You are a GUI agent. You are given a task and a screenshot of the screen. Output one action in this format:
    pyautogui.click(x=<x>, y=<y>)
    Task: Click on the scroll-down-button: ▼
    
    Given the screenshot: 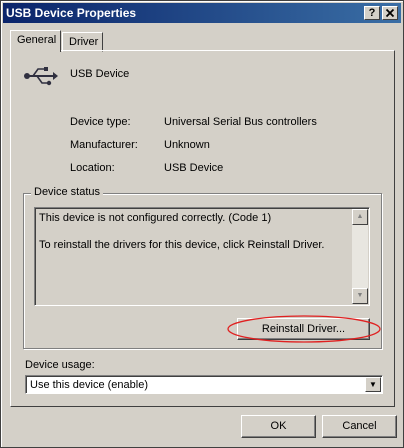 What is the action you would take?
    pyautogui.click(x=360, y=296)
    